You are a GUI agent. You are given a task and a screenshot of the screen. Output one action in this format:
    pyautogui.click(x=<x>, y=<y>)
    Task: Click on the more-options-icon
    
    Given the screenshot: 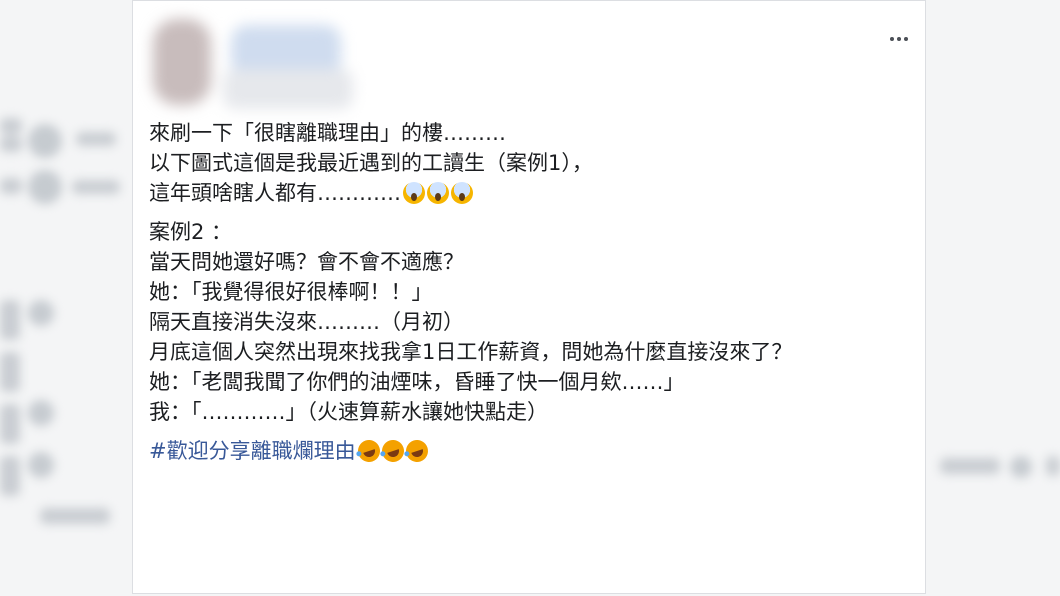 What is the action you would take?
    pyautogui.click(x=899, y=39)
    